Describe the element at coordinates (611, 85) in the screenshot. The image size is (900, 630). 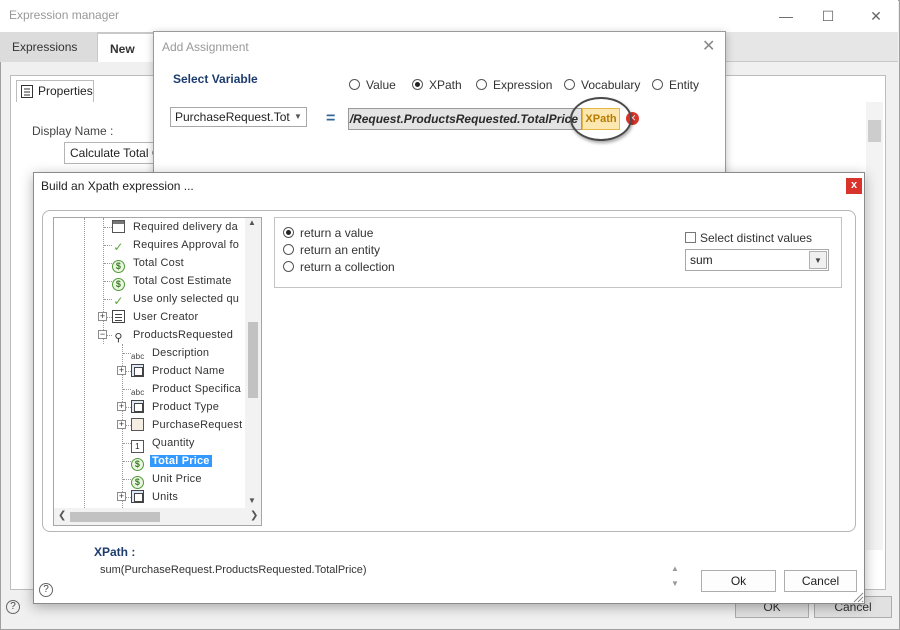
I see `radio-vocabulary-label: Vocabulary` at that location.